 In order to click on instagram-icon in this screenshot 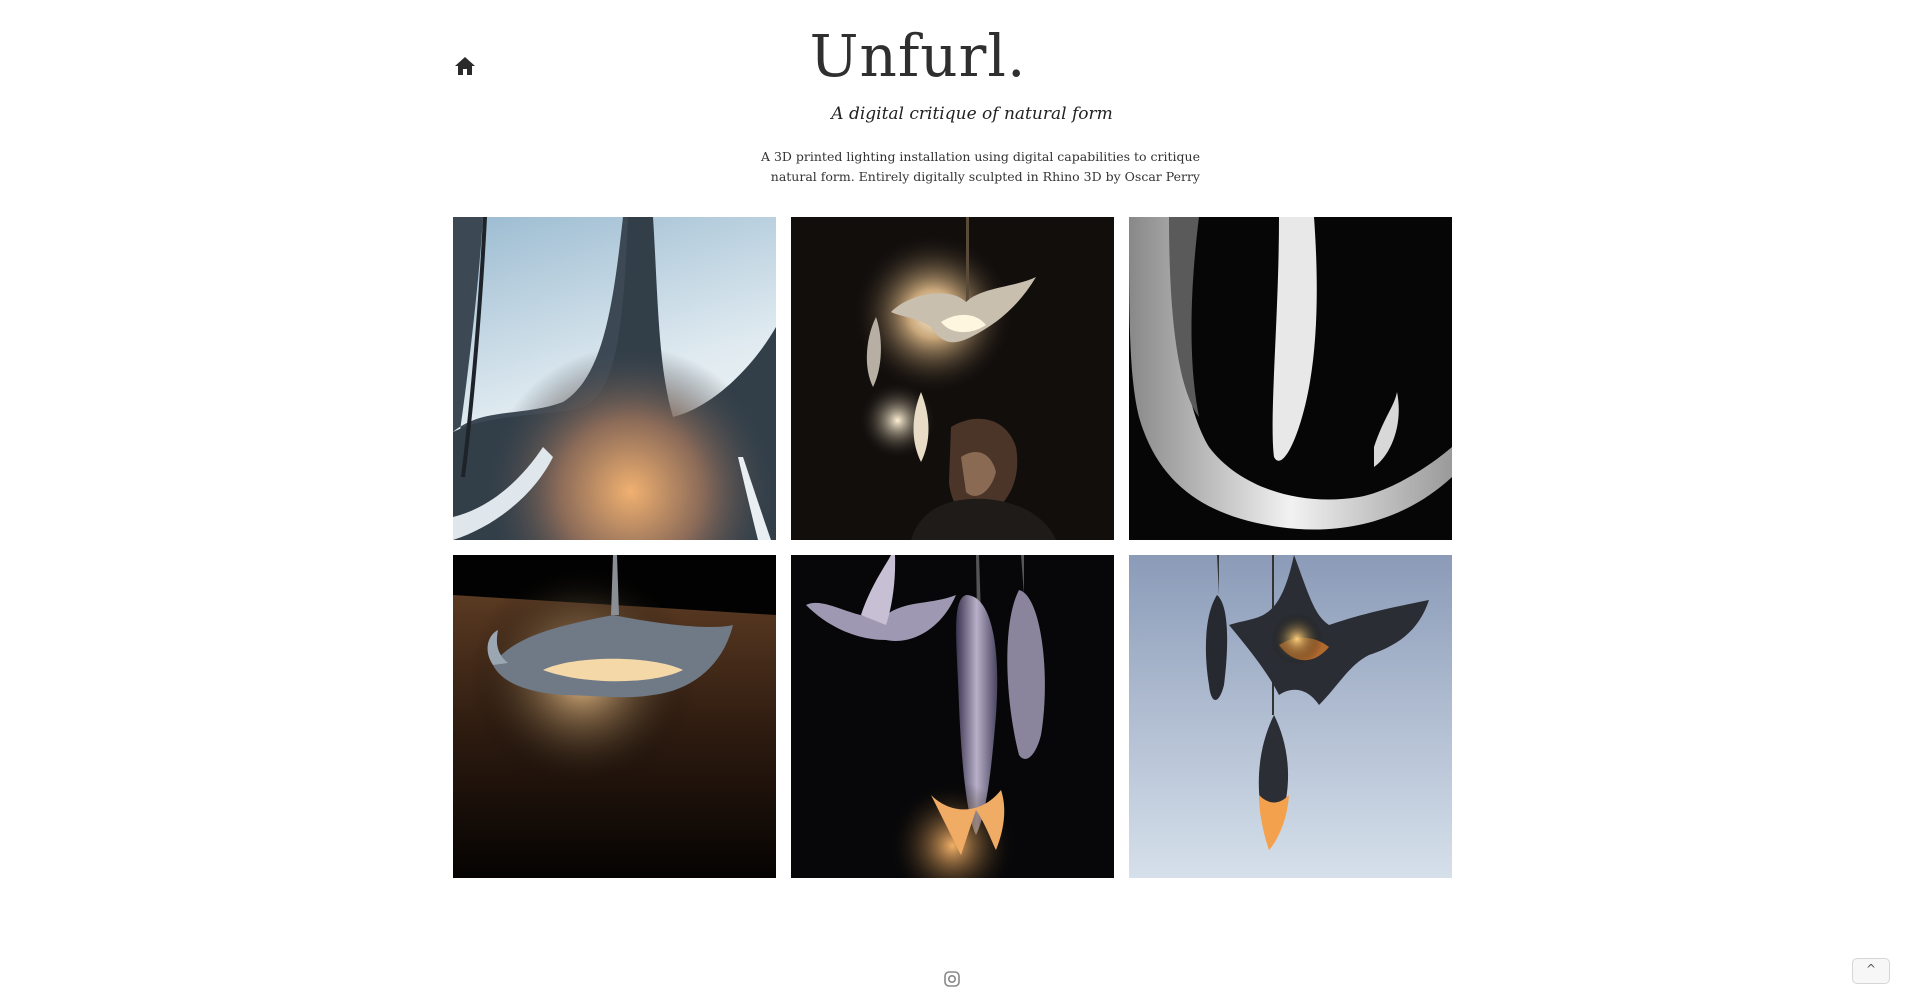, I will do `click(952, 979)`.